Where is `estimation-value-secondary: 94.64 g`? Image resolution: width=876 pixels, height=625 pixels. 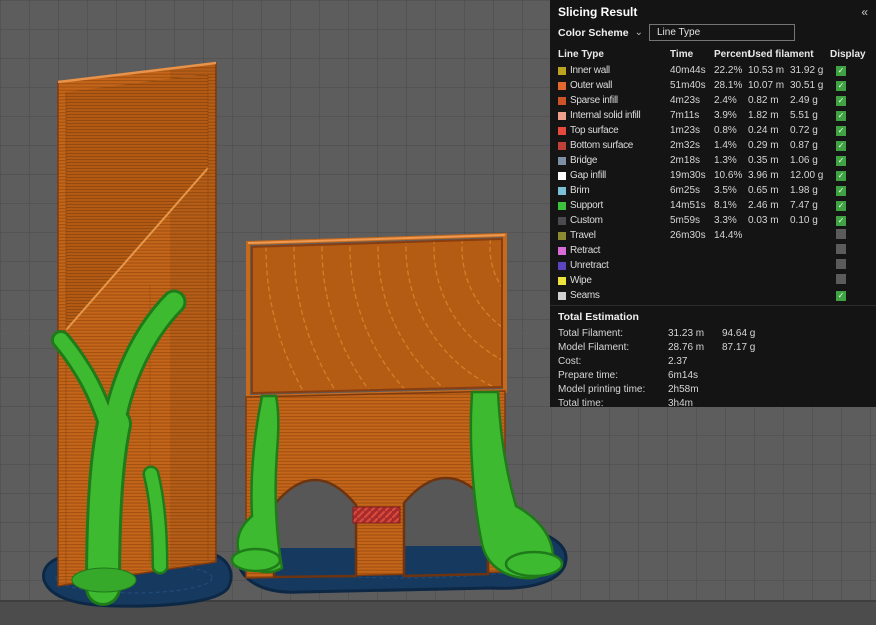 estimation-value-secondary: 94.64 g is located at coordinates (739, 333).